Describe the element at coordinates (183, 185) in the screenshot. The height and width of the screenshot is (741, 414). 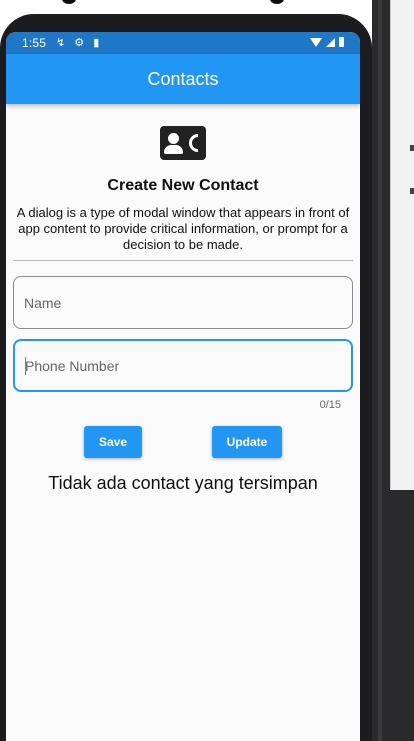
I see `dialog-title: Create New Contact` at that location.